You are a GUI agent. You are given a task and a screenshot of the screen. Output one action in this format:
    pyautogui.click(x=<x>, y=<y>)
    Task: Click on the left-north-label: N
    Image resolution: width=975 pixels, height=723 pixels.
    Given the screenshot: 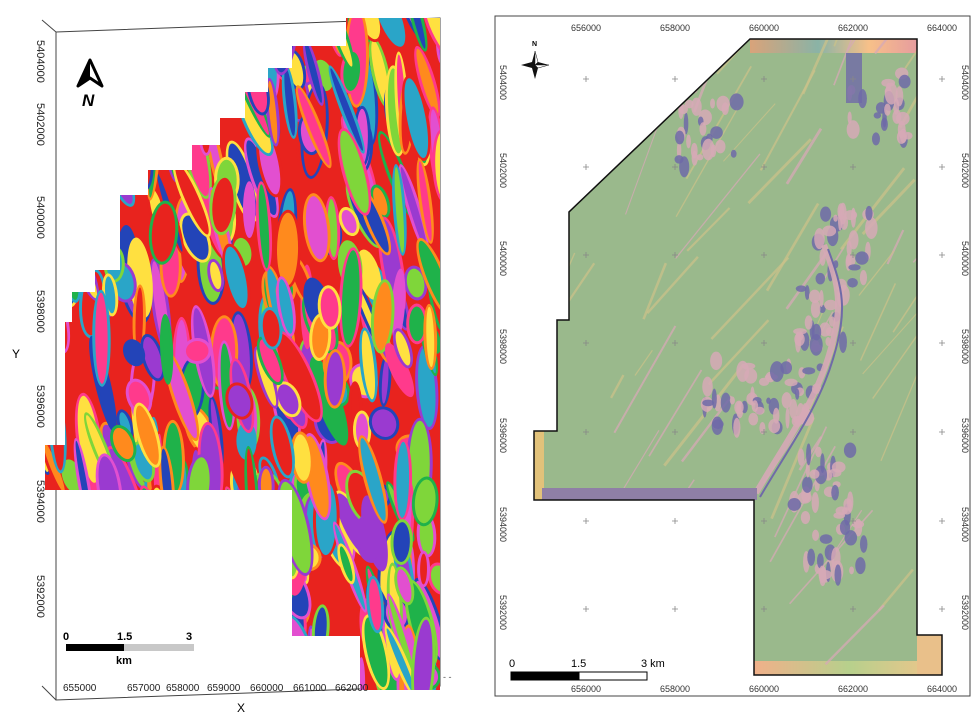 What is the action you would take?
    pyautogui.click(x=88, y=100)
    